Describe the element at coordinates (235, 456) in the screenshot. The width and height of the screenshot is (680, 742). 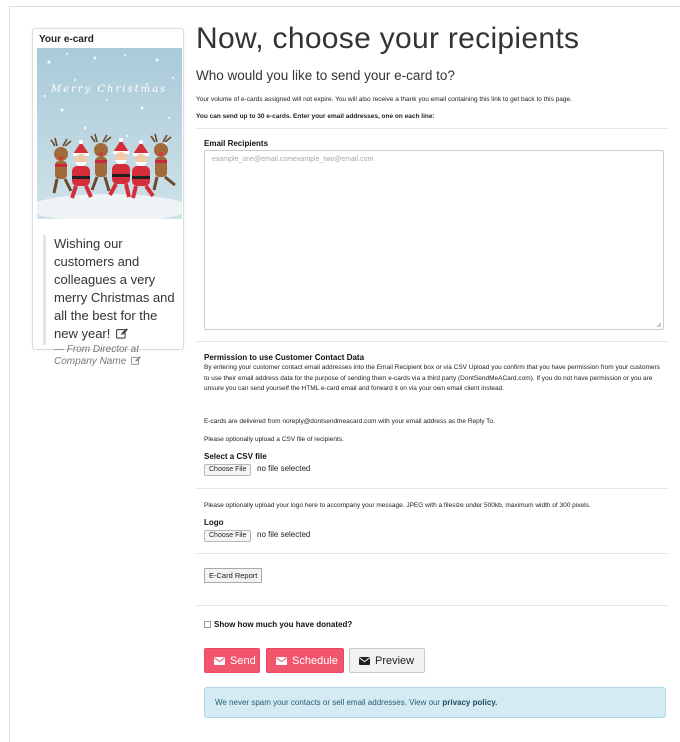
I see `csv-label: Select a CSV file` at that location.